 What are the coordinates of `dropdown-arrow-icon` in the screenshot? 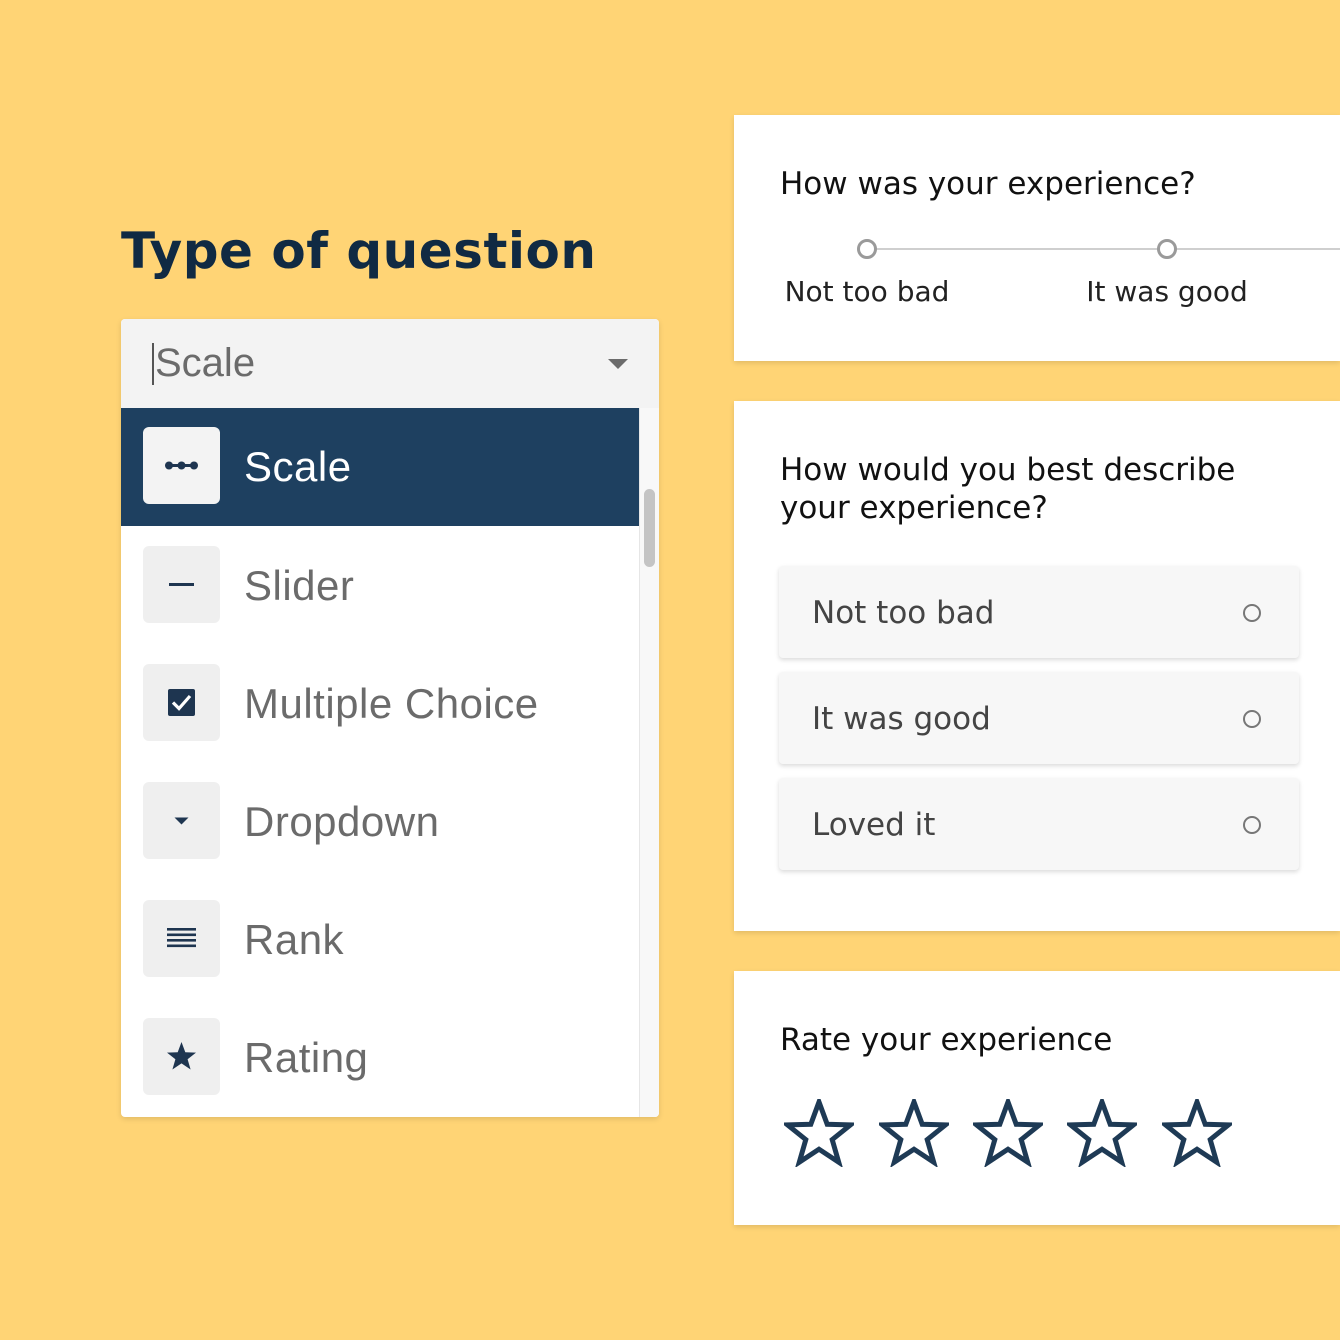 It's located at (181, 820).